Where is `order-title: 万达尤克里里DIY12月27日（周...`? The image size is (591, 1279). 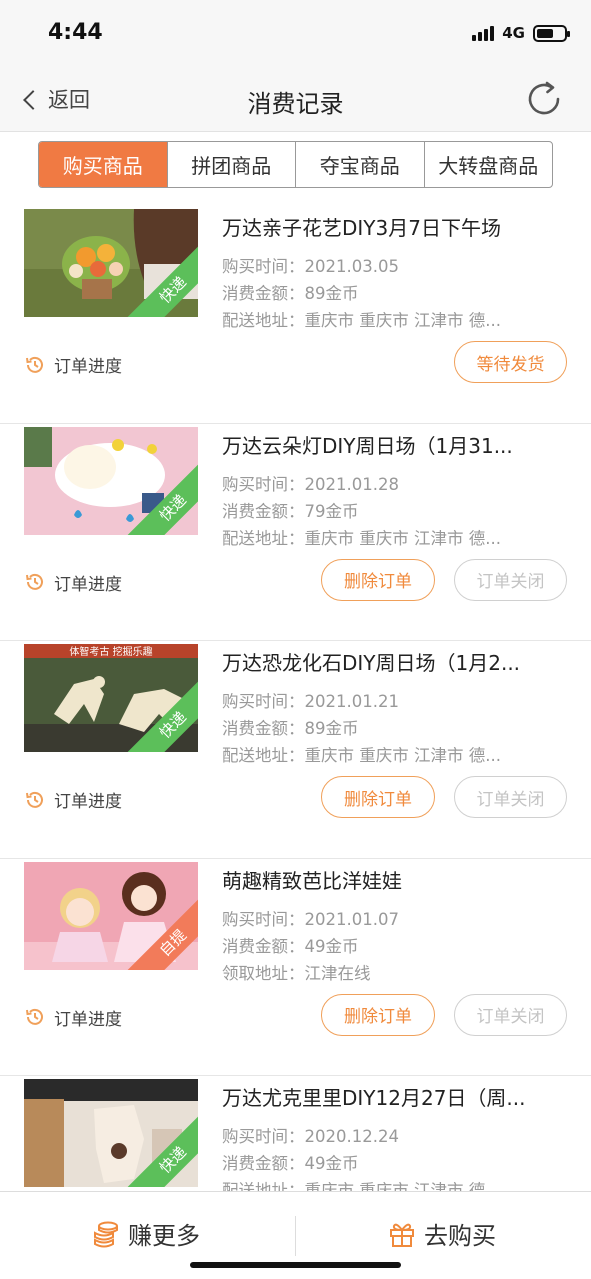
order-title: 万达尤克里里DIY12月27日（周... is located at coordinates (374, 1098).